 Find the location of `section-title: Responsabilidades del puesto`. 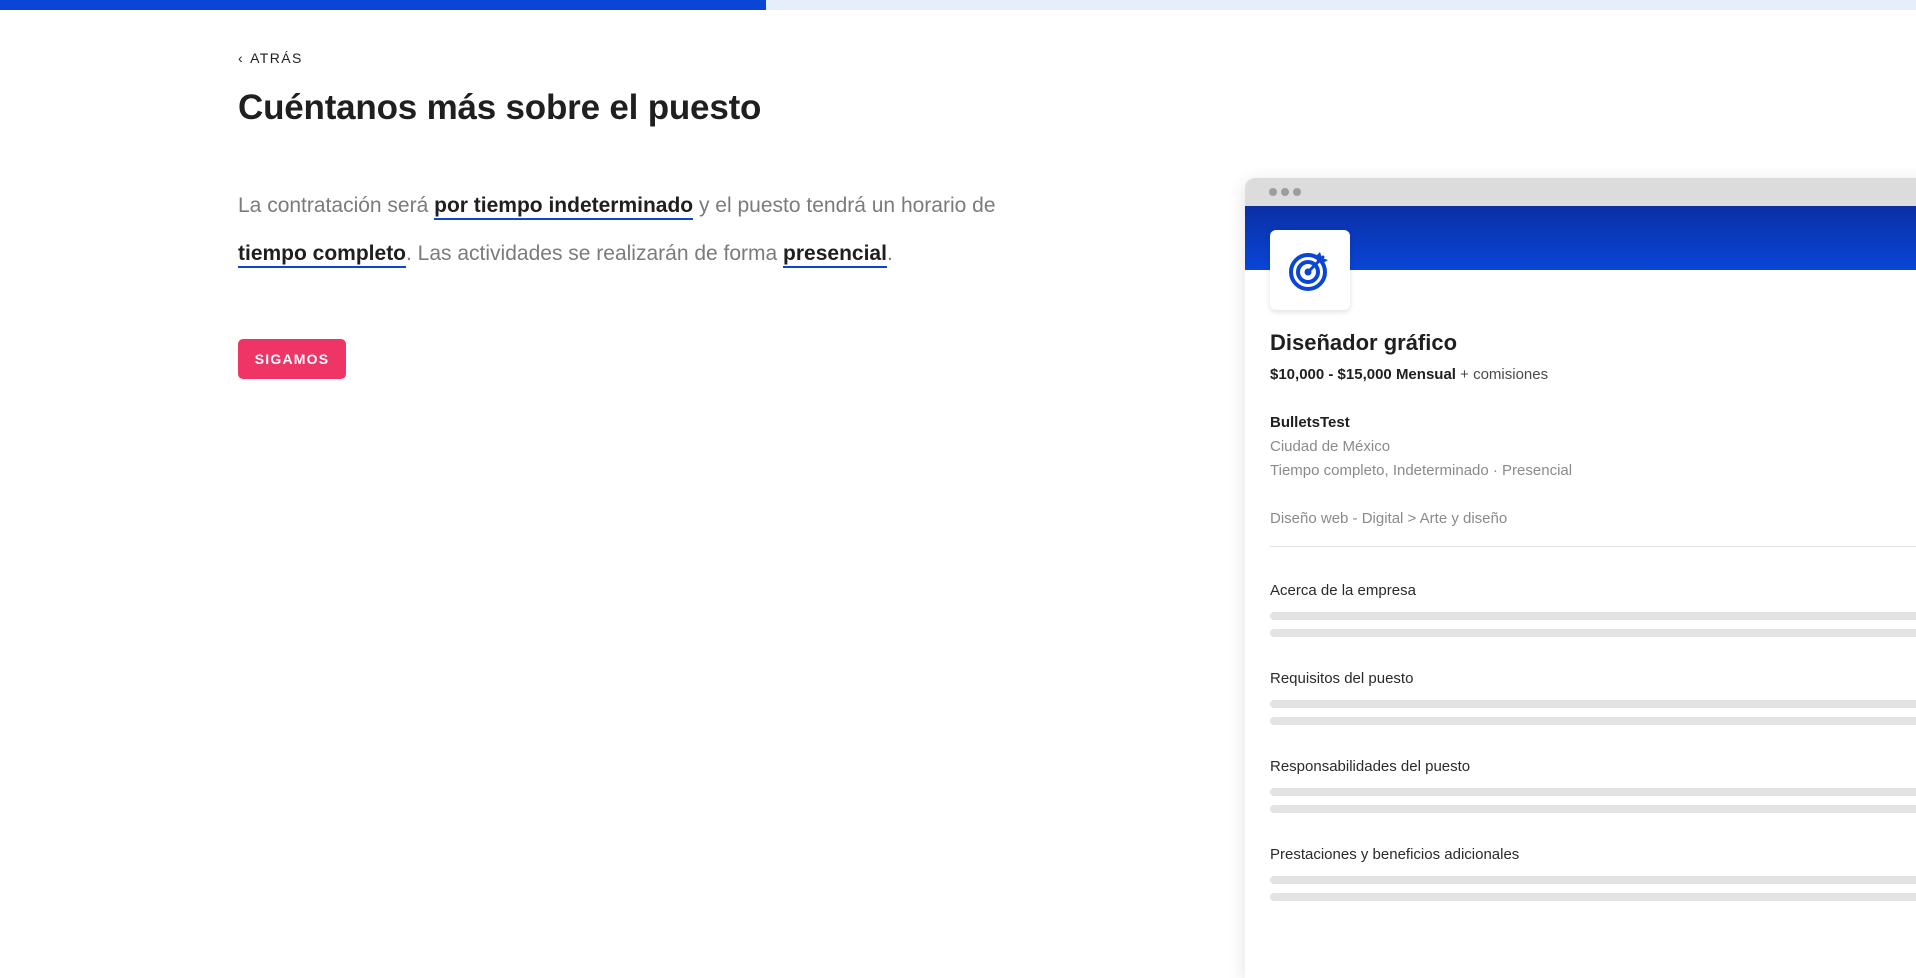

section-title: Responsabilidades del puesto is located at coordinates (1370, 766).